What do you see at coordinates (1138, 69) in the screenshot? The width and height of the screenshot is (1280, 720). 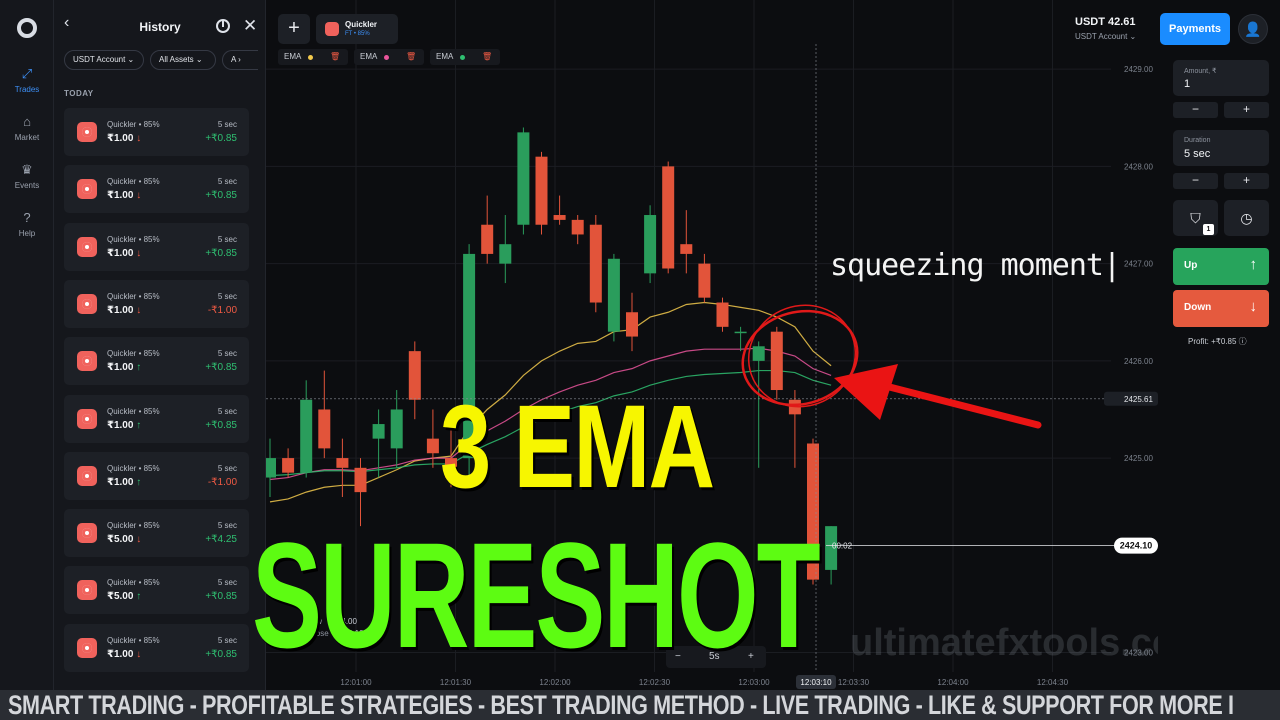 I see `y-tick-label: 2429.00` at bounding box center [1138, 69].